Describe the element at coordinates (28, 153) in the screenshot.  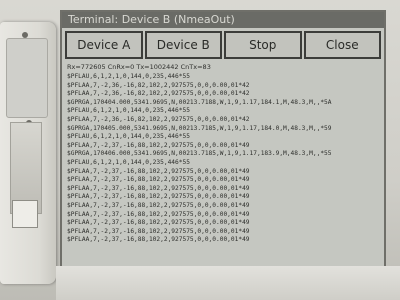
I see `attached-device` at that location.